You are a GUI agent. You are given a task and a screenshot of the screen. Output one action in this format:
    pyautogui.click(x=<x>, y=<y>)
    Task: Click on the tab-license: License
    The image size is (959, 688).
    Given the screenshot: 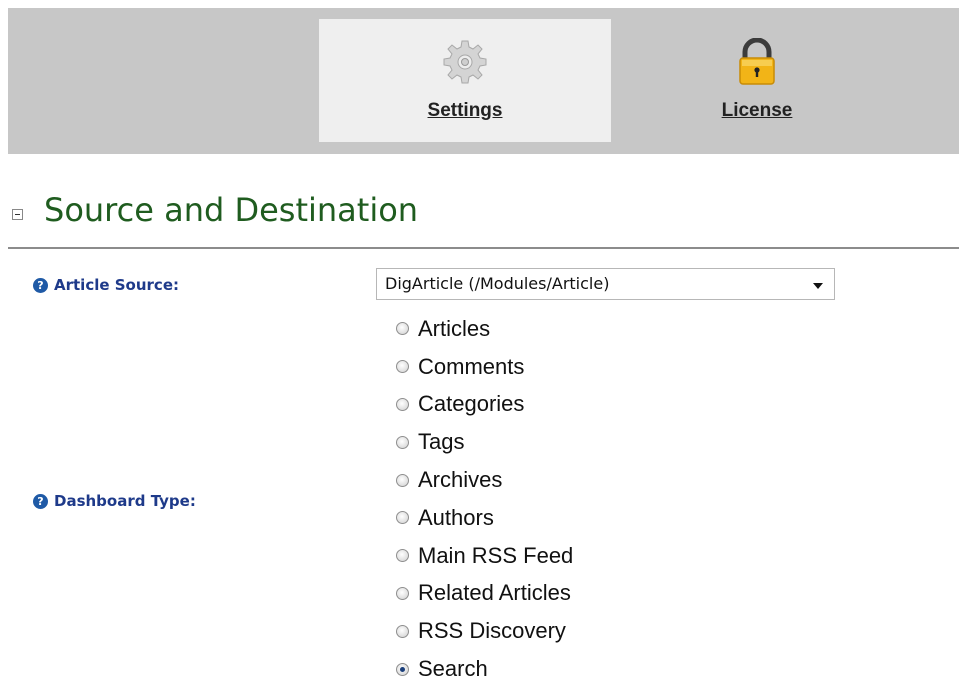 What is the action you would take?
    pyautogui.click(x=757, y=80)
    